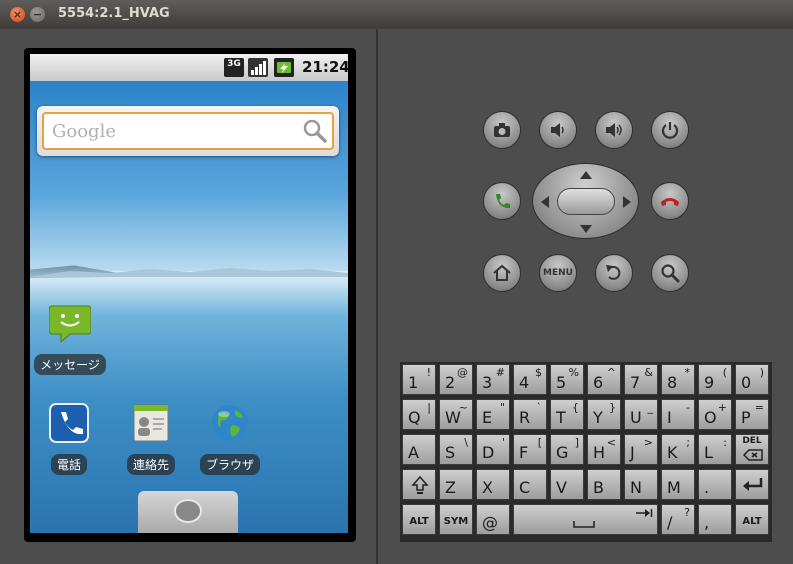 This screenshot has width=793, height=564. Describe the element at coordinates (707, 487) in the screenshot. I see `key-label: .` at that location.